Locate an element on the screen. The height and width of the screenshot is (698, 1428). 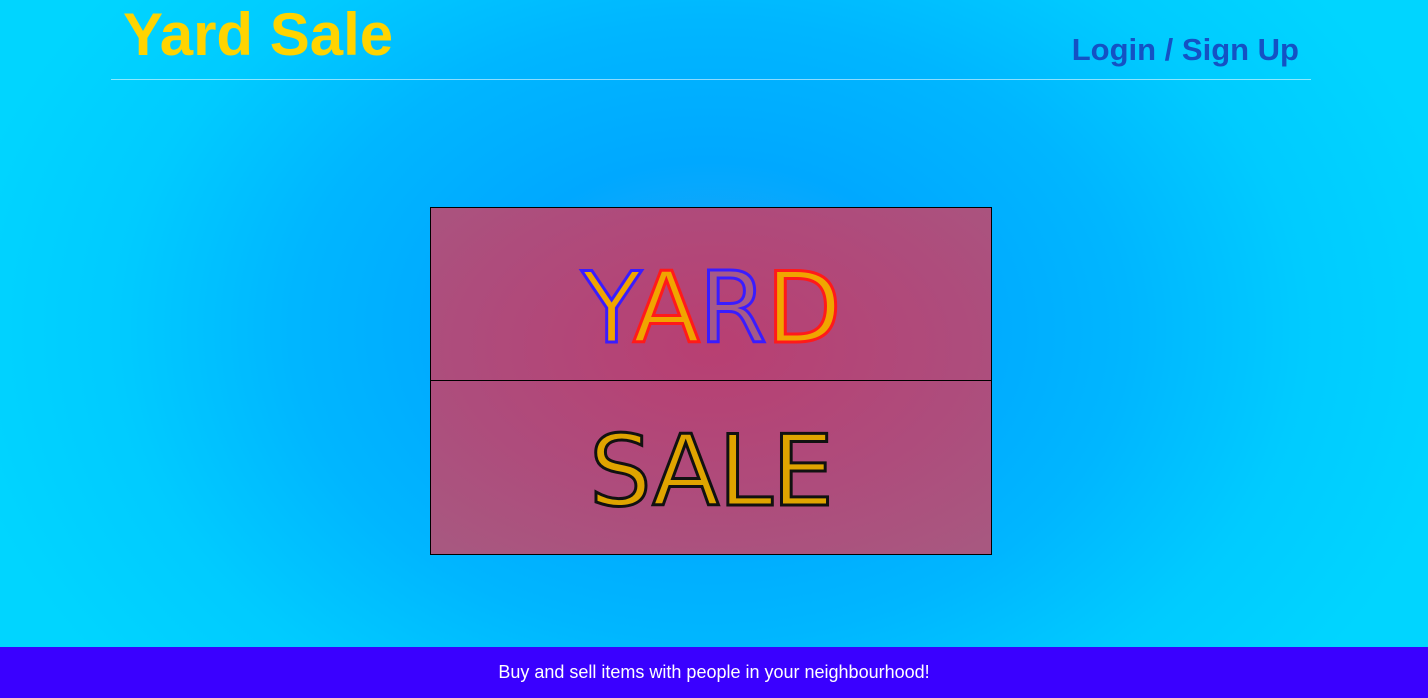
sign-word-sale-text: SALE is located at coordinates (712, 471).